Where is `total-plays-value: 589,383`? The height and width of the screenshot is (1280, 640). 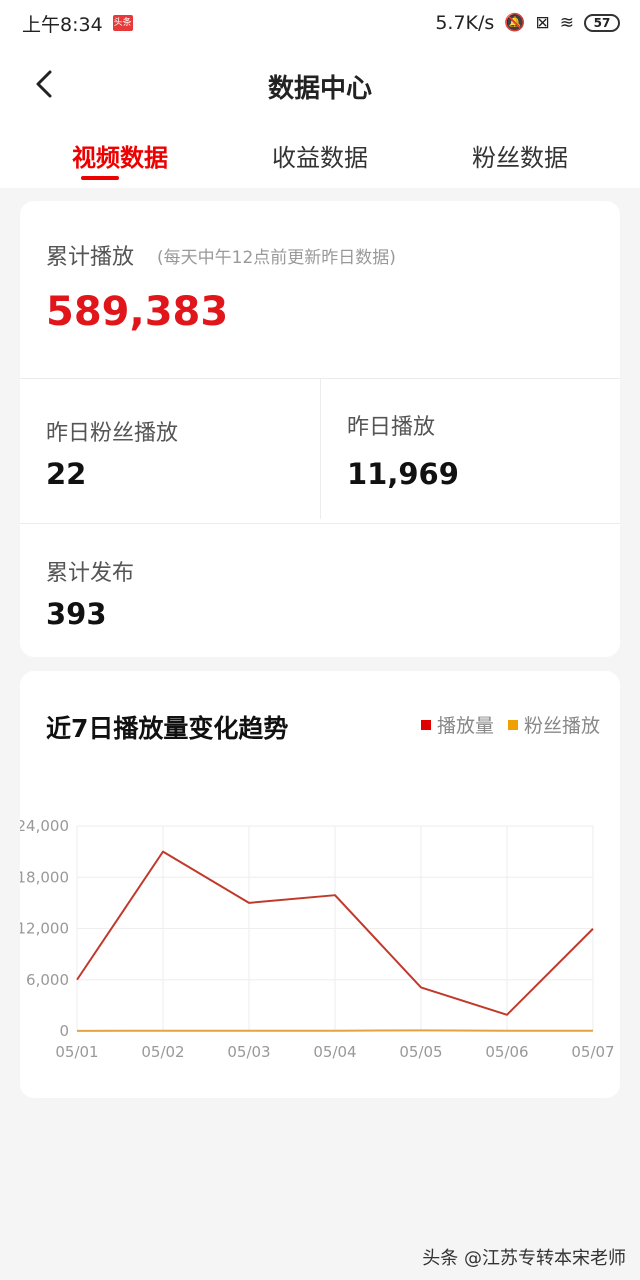 total-plays-value: 589,383 is located at coordinates (137, 312).